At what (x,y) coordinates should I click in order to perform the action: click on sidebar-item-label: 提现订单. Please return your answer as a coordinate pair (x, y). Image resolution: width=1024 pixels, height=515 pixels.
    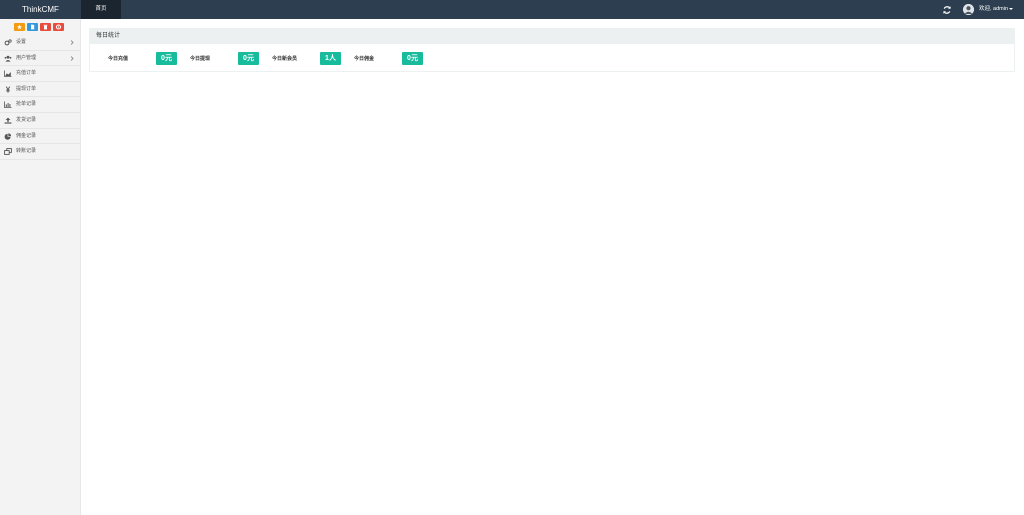
    Looking at the image, I should click on (26, 88).